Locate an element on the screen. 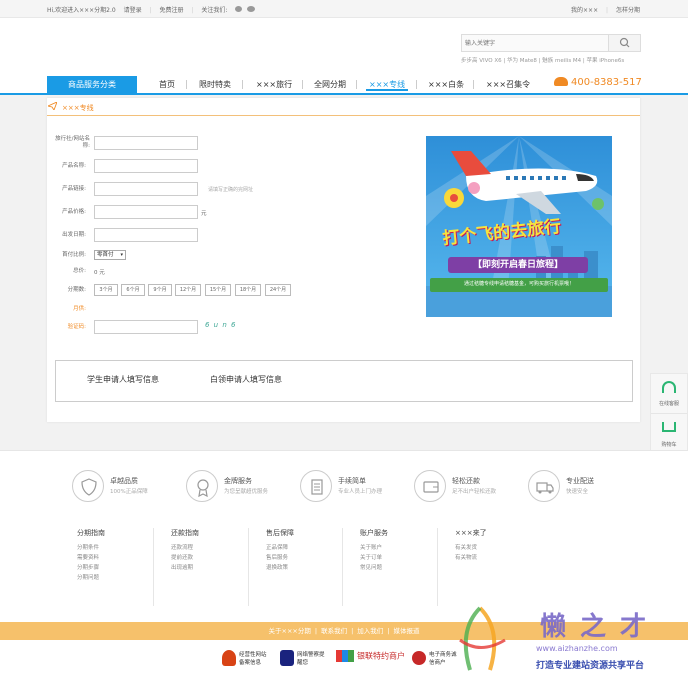 Image resolution: width=688 pixels, height=679 pixels. footer-about-link: 关于×××分期 is located at coordinates (290, 631).